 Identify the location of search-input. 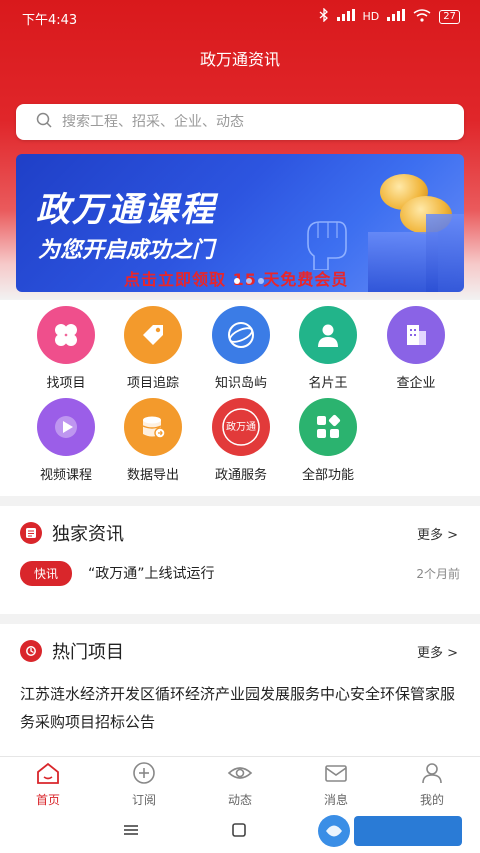
(242, 122).